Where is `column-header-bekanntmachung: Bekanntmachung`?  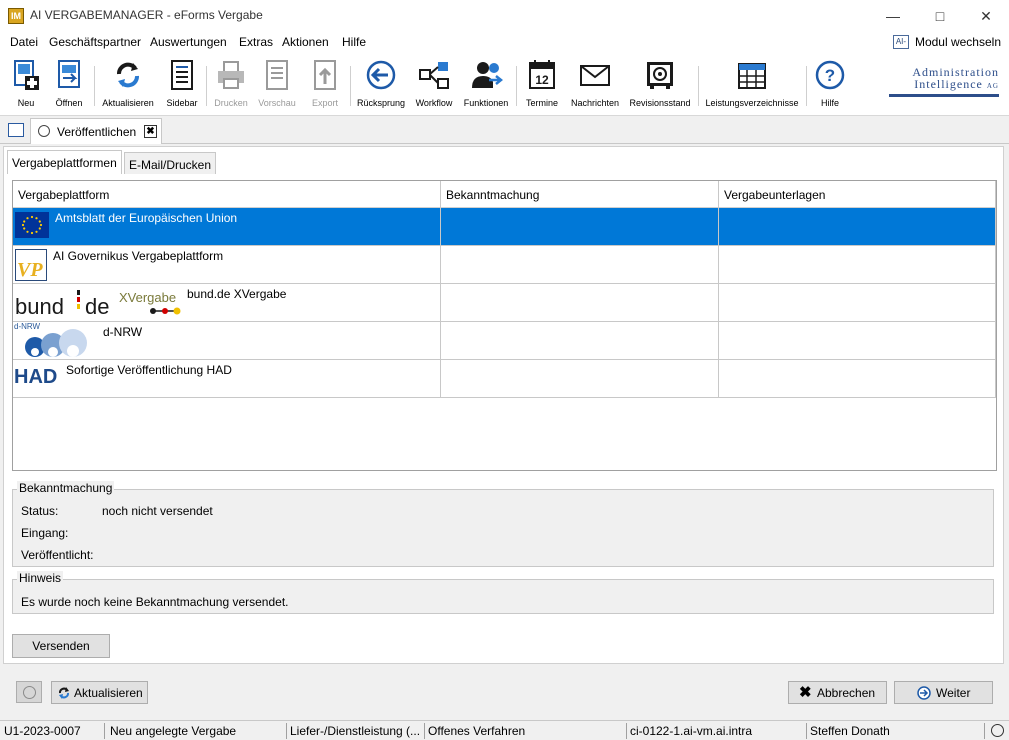
column-header-bekanntmachung: Bekanntmachung is located at coordinates (492, 195).